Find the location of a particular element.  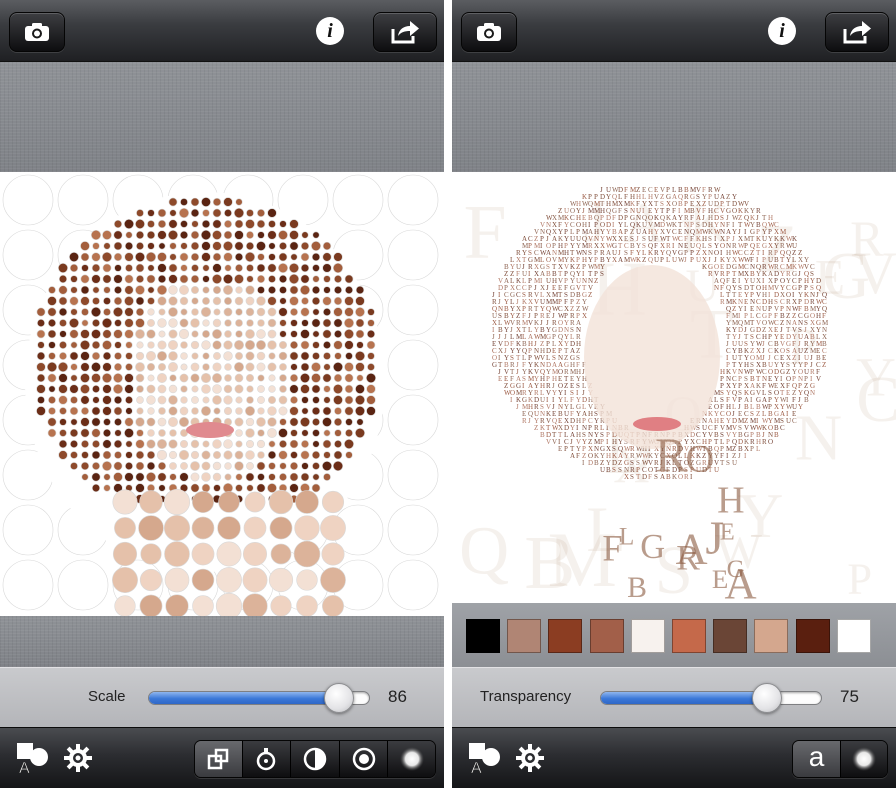

svg-text: K is located at coordinates (638, 260).